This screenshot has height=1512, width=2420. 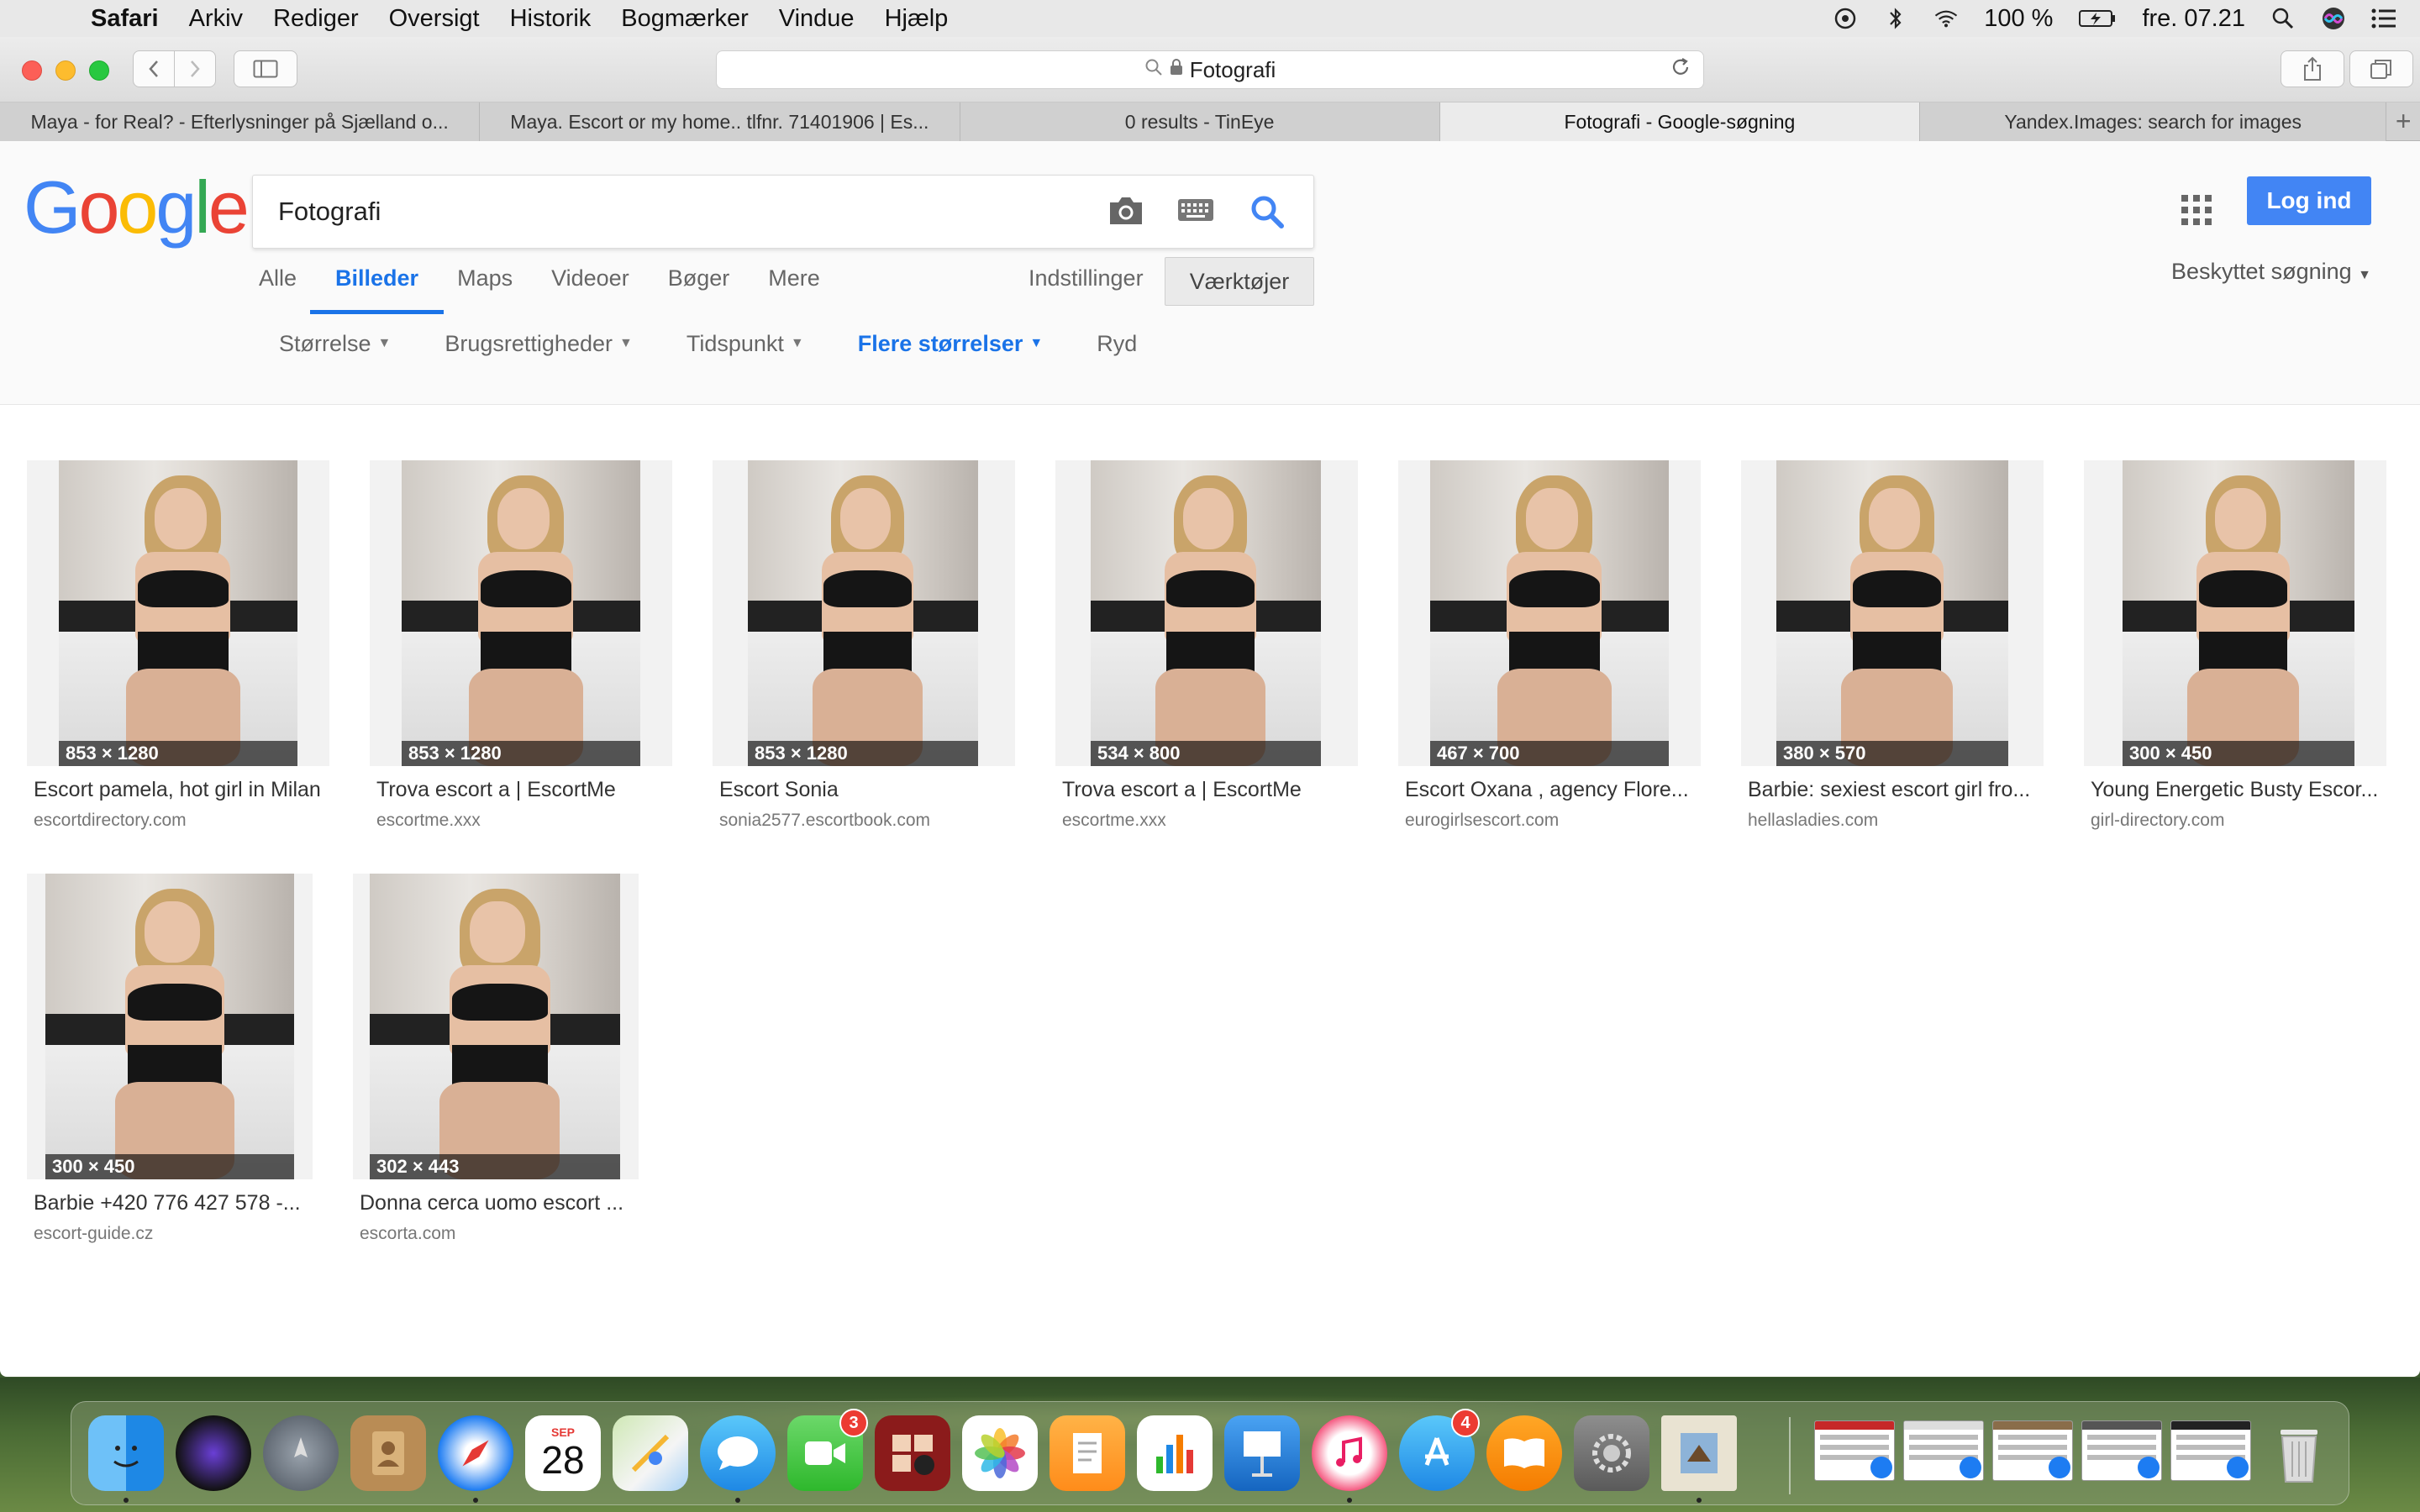 I want to click on launchpad-icon, so click(x=301, y=1453).